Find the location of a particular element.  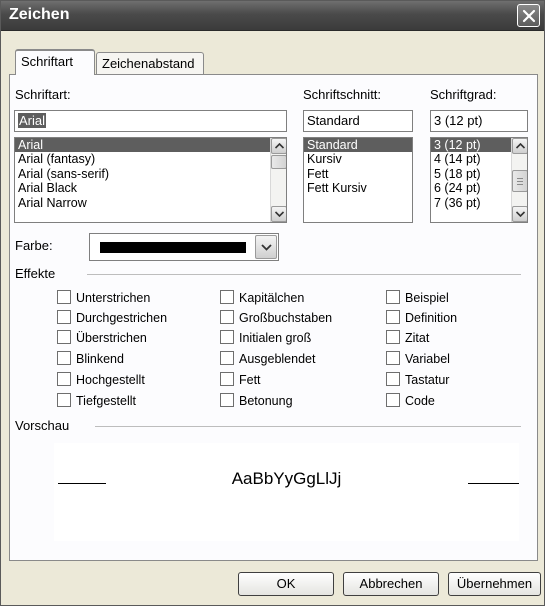

ok-button: OK is located at coordinates (286, 584).